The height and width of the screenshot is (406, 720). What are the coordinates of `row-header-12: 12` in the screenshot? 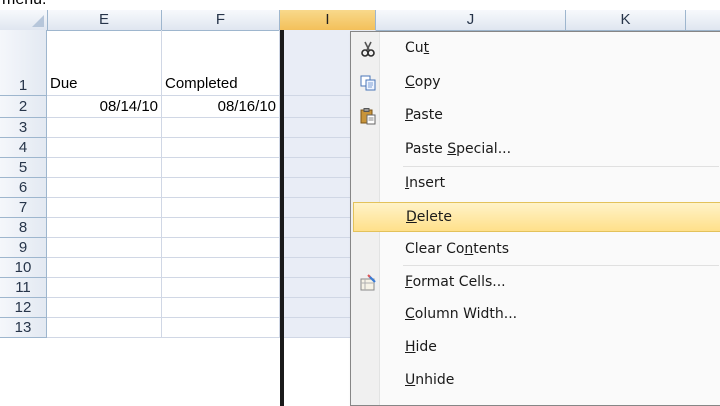 It's located at (23, 308).